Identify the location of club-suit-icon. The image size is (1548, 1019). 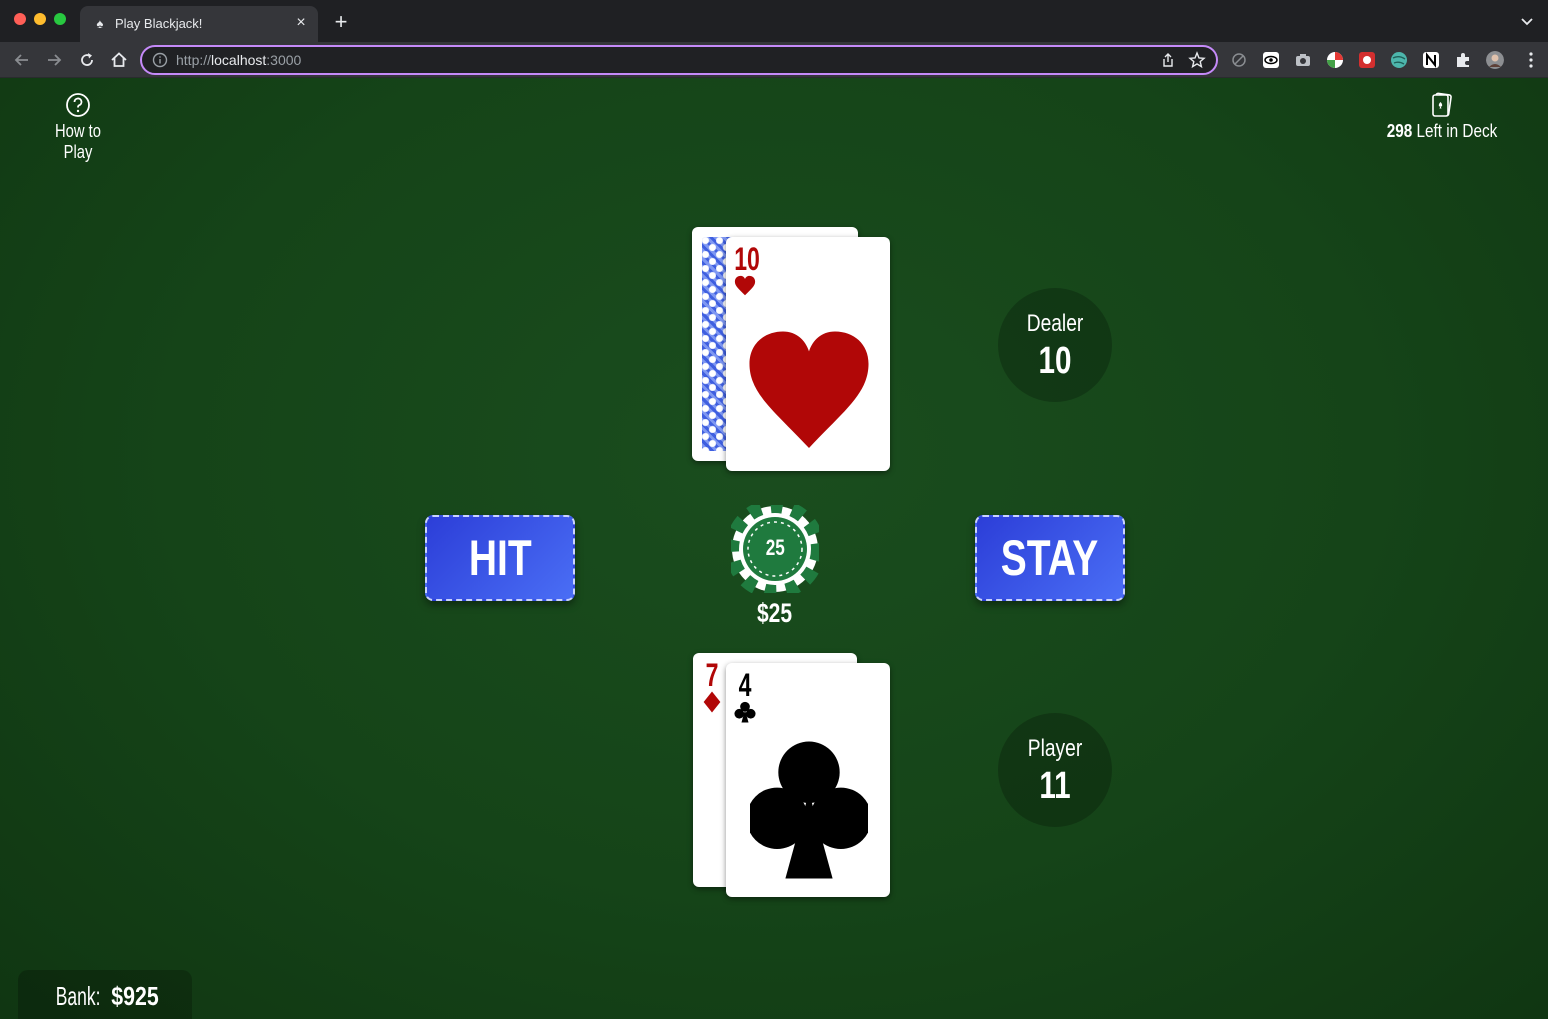
(745, 712).